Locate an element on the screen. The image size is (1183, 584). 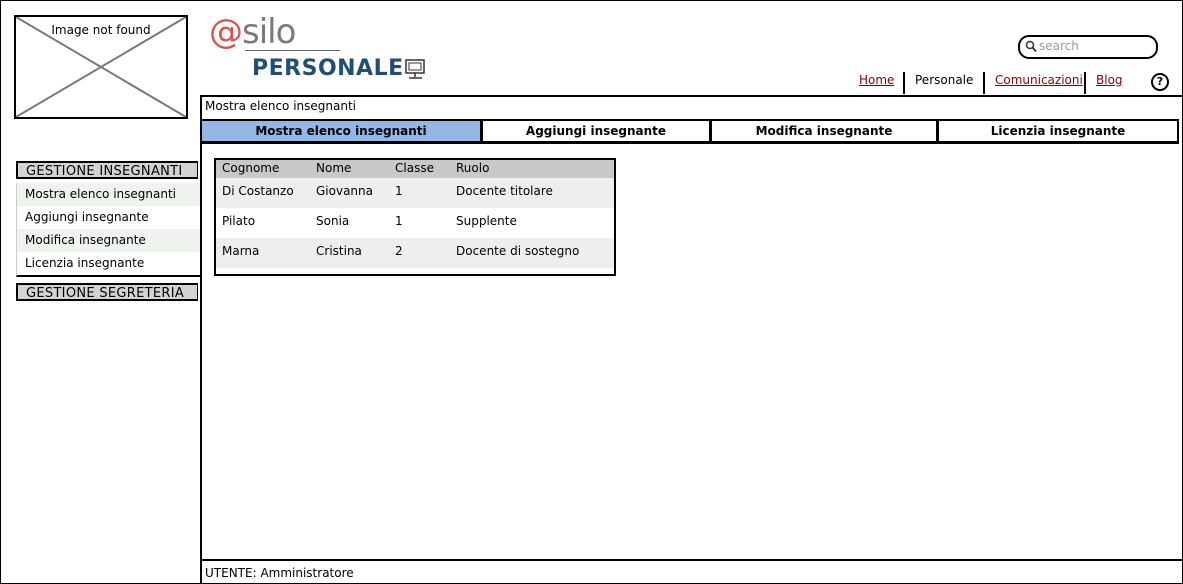
column-header: Cognome is located at coordinates (250, 168).